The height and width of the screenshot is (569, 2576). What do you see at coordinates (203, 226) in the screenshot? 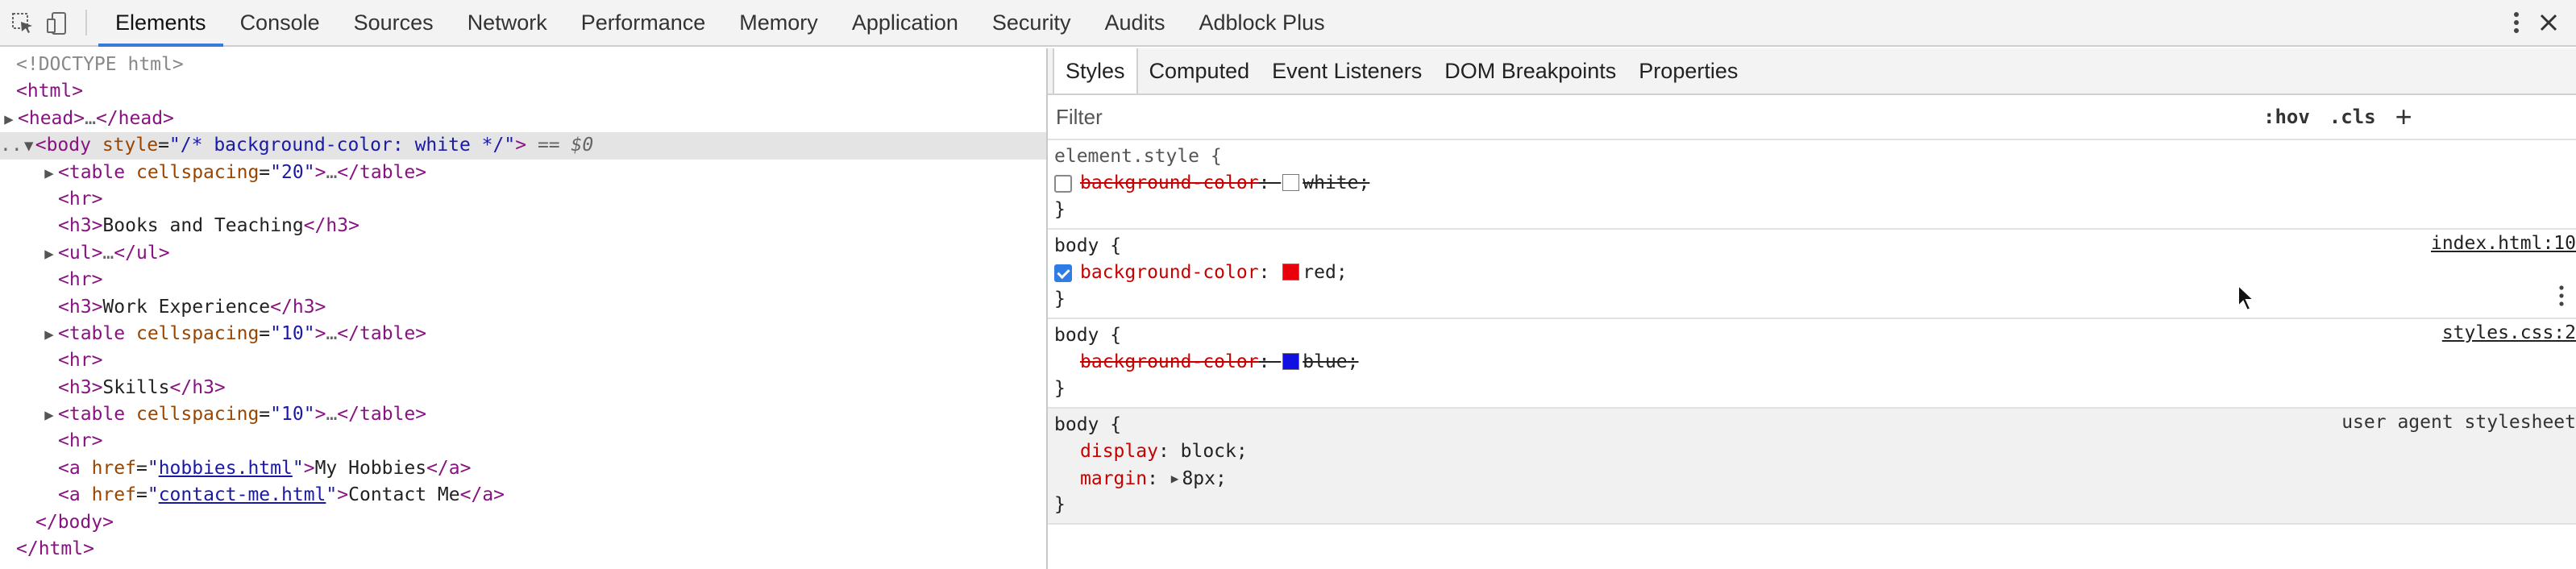
I see `node-text: Books and Teaching` at bounding box center [203, 226].